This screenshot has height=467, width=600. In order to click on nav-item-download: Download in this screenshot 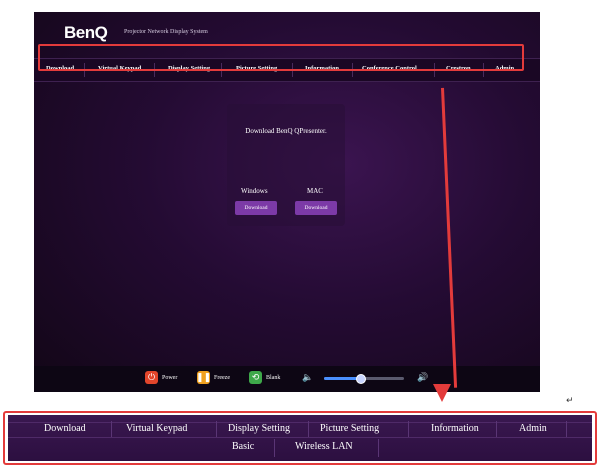, I will do `click(65, 428)`.